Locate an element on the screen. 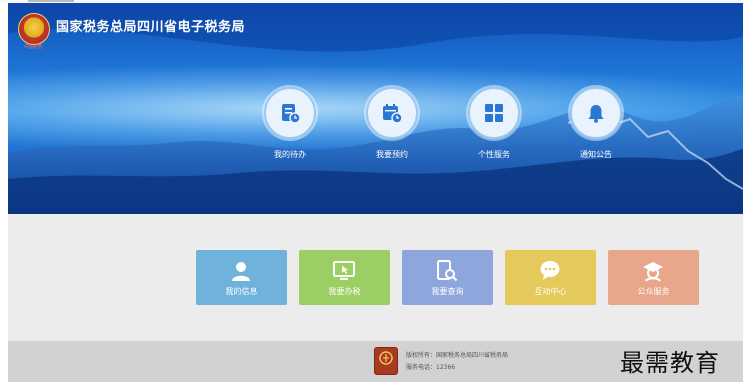 This screenshot has width=743, height=390. quick-action-label: 通知公告 is located at coordinates (596, 154).